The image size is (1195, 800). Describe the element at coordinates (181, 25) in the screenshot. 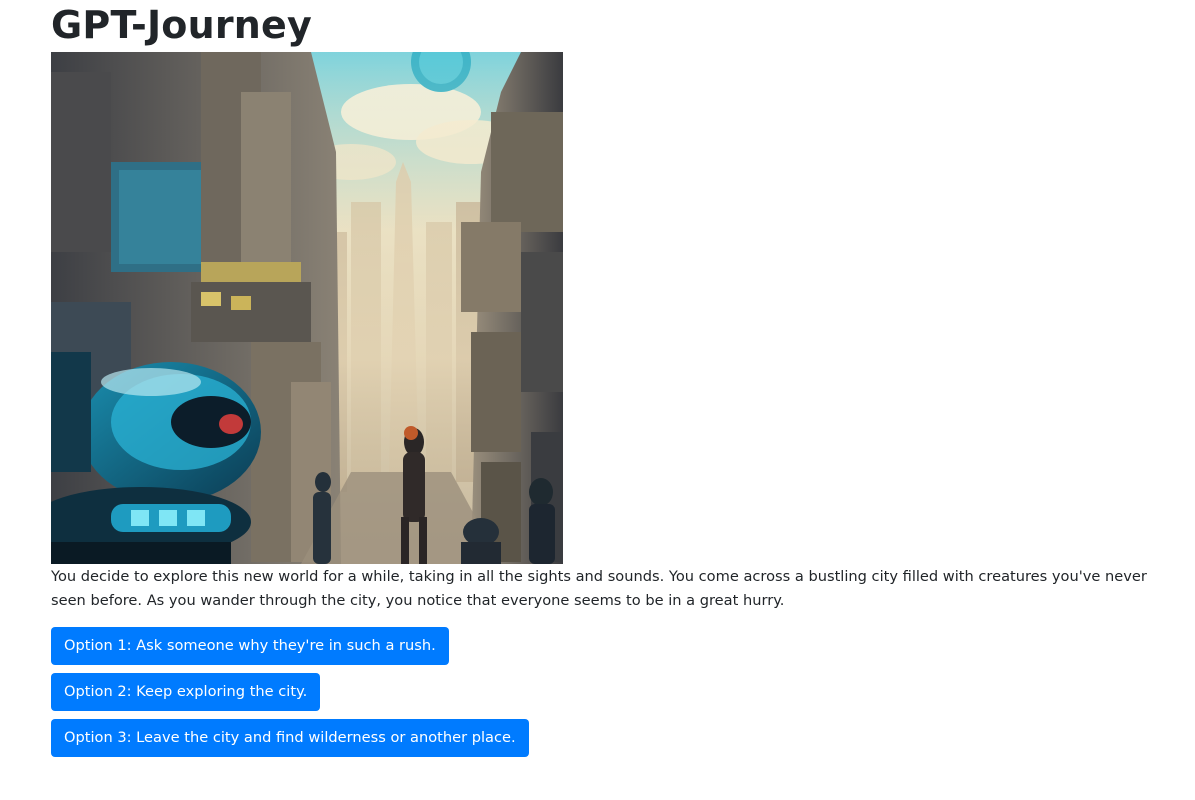

I see `page-title: GPT-Journey` at that location.